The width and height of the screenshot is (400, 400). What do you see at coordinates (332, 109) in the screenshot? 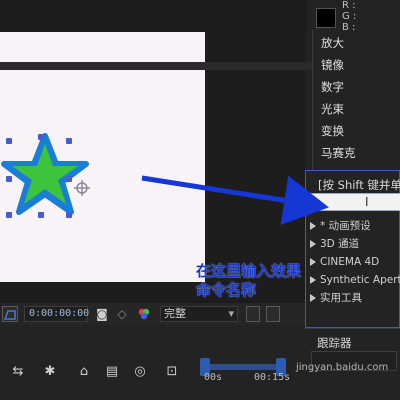
I see `menu-item-beam: 光束` at bounding box center [332, 109].